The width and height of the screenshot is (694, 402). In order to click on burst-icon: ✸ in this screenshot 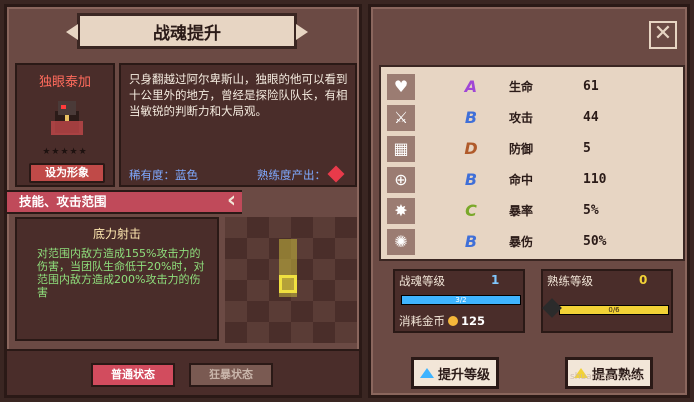, I will do `click(401, 210)`.